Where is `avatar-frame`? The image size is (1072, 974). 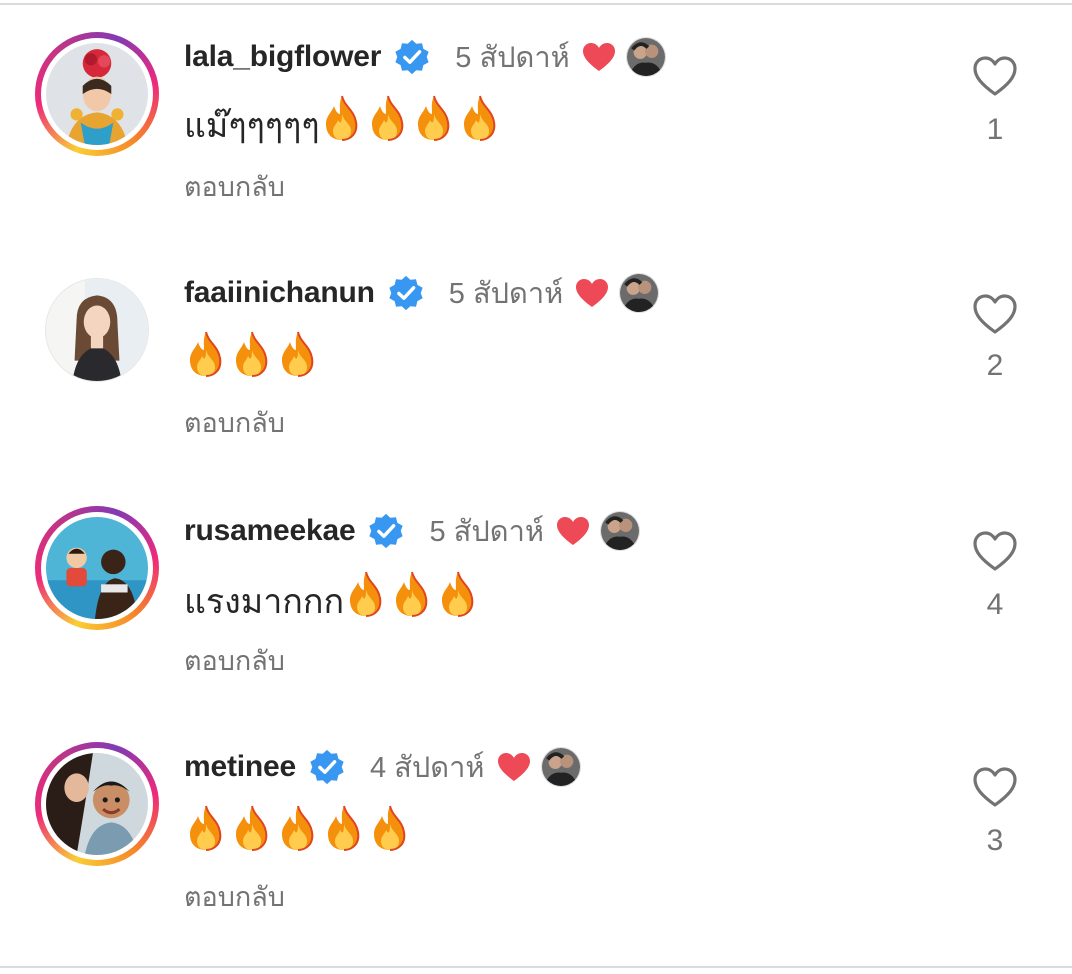 avatar-frame is located at coordinates (97, 330).